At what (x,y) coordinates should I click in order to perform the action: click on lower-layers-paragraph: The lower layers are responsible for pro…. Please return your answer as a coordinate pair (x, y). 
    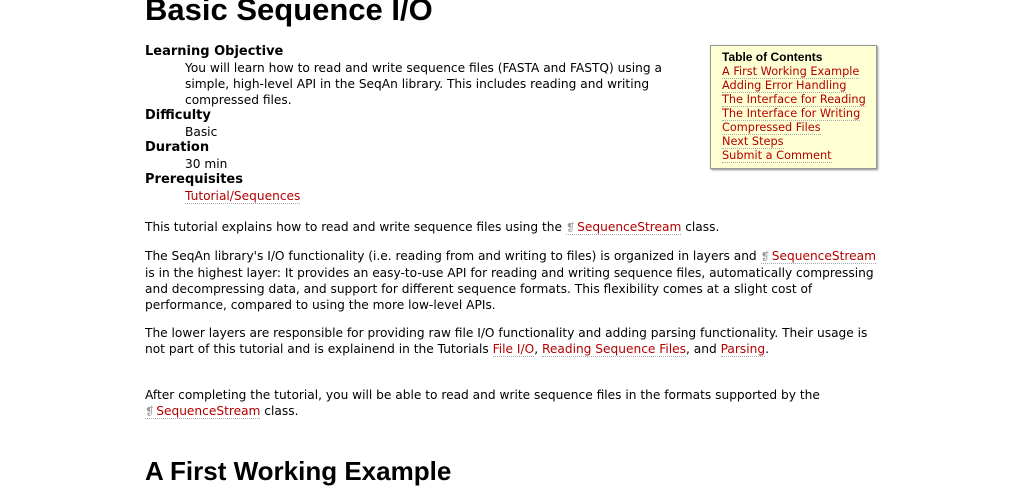
    Looking at the image, I should click on (514, 341).